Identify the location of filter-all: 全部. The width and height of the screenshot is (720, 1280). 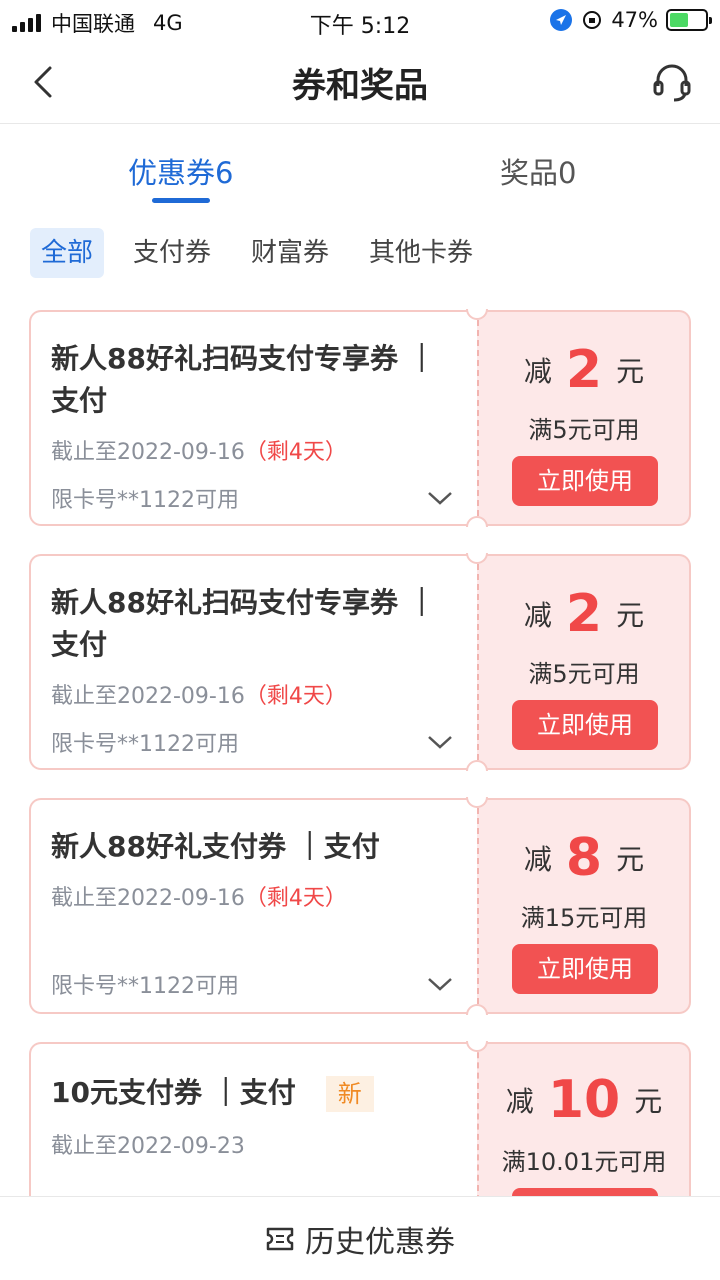
(67, 253).